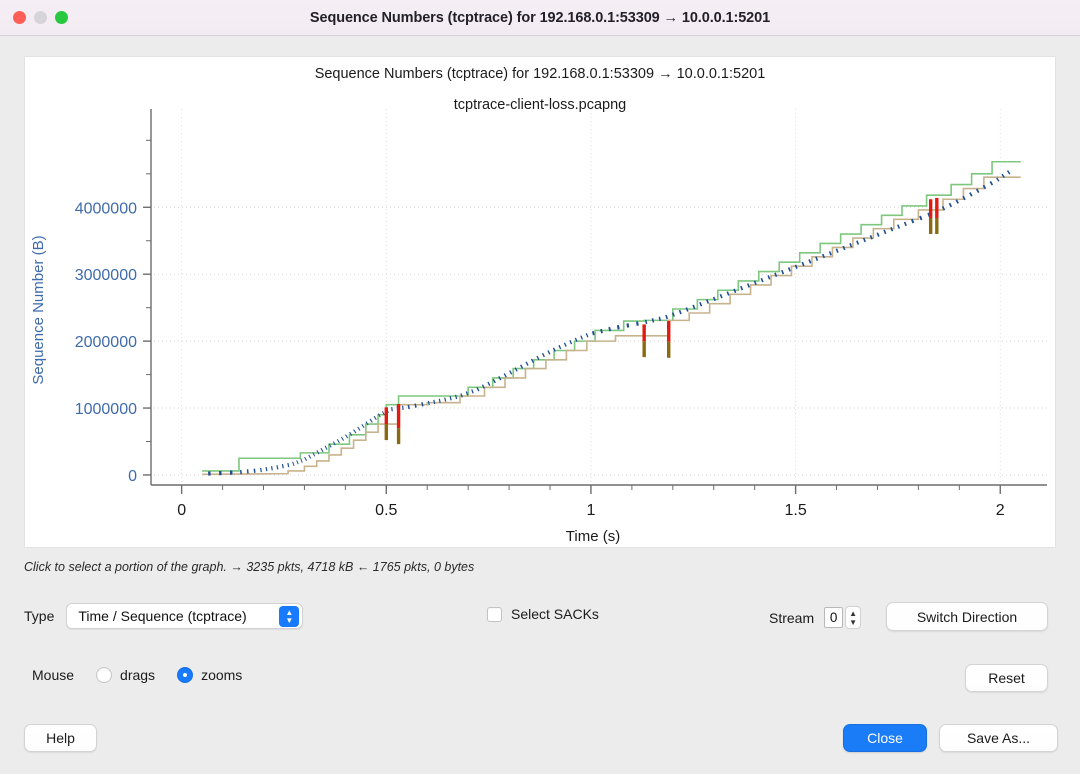 This screenshot has height=774, width=1080. Describe the element at coordinates (853, 617) in the screenshot. I see `stream-stepper-icon: ▲ ▼` at that location.